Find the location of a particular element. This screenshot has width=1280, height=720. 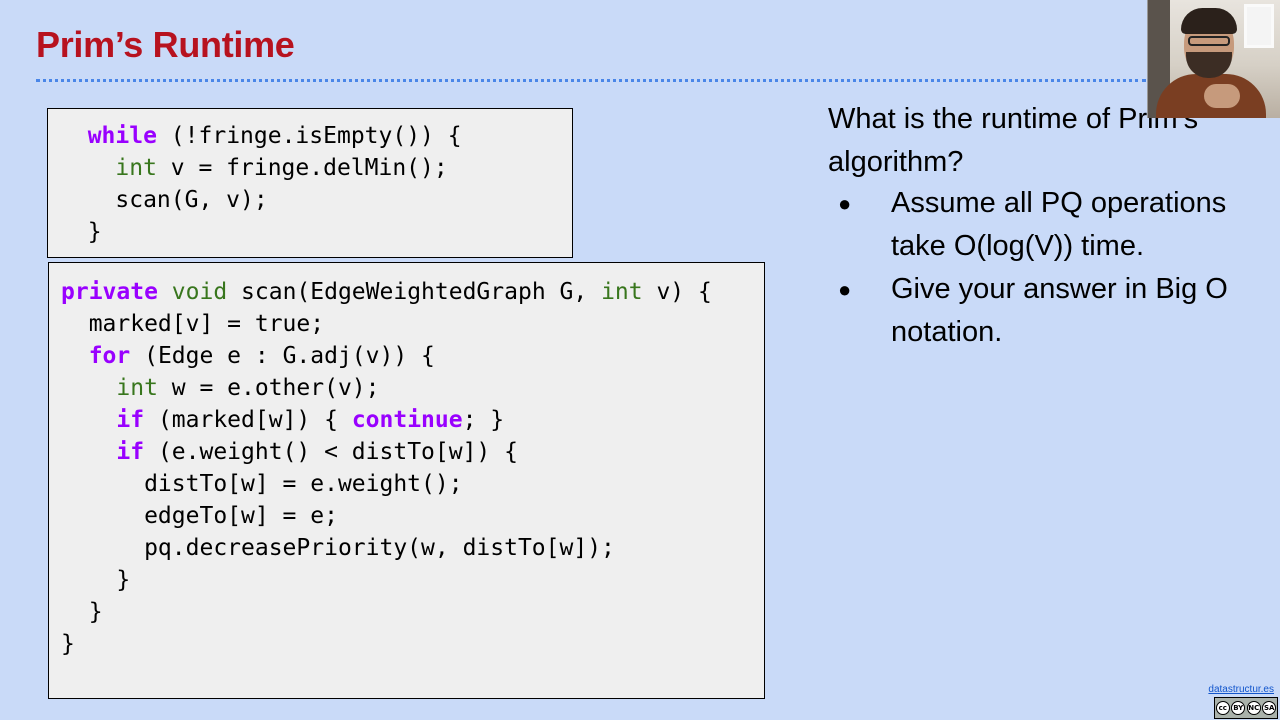

code-line: for (Edge e : G.adj(v)) { is located at coordinates (248, 356).